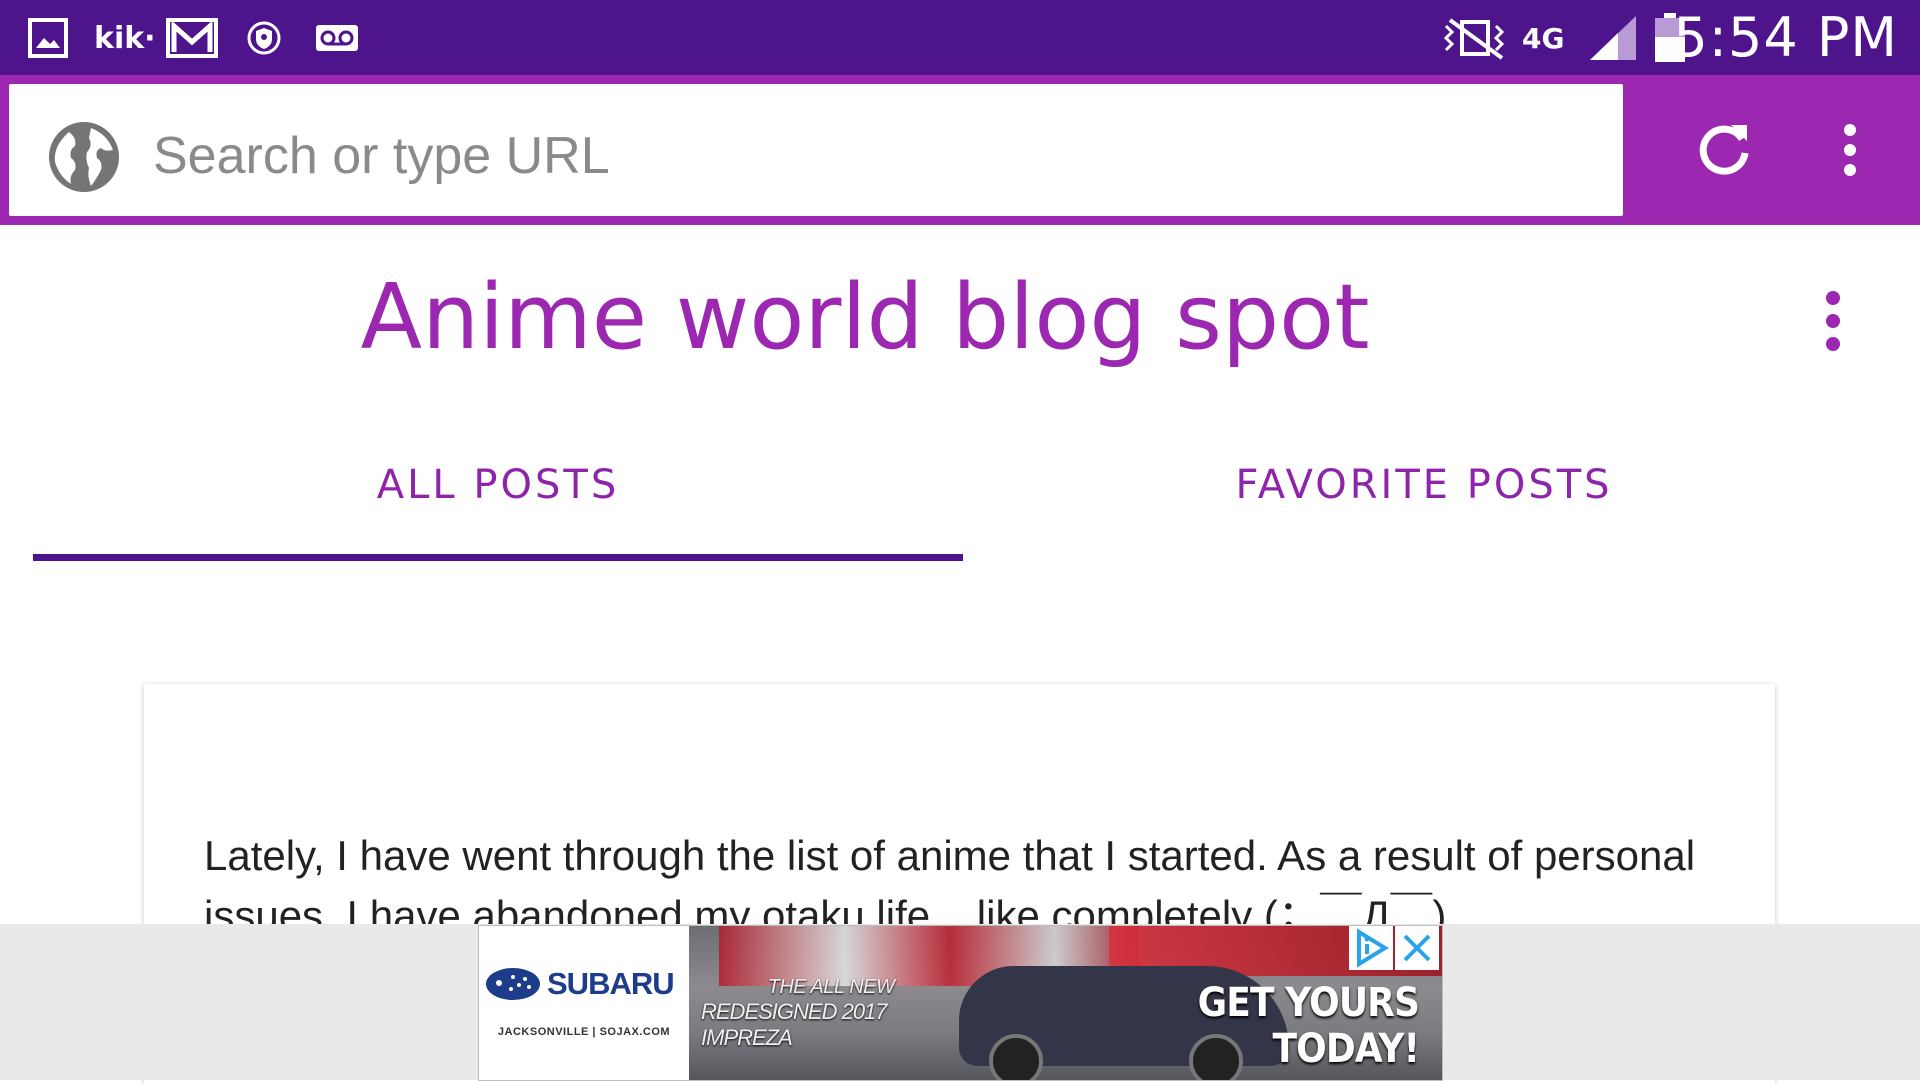 The height and width of the screenshot is (1084, 1920). I want to click on kik-icon: kik·, so click(125, 38).